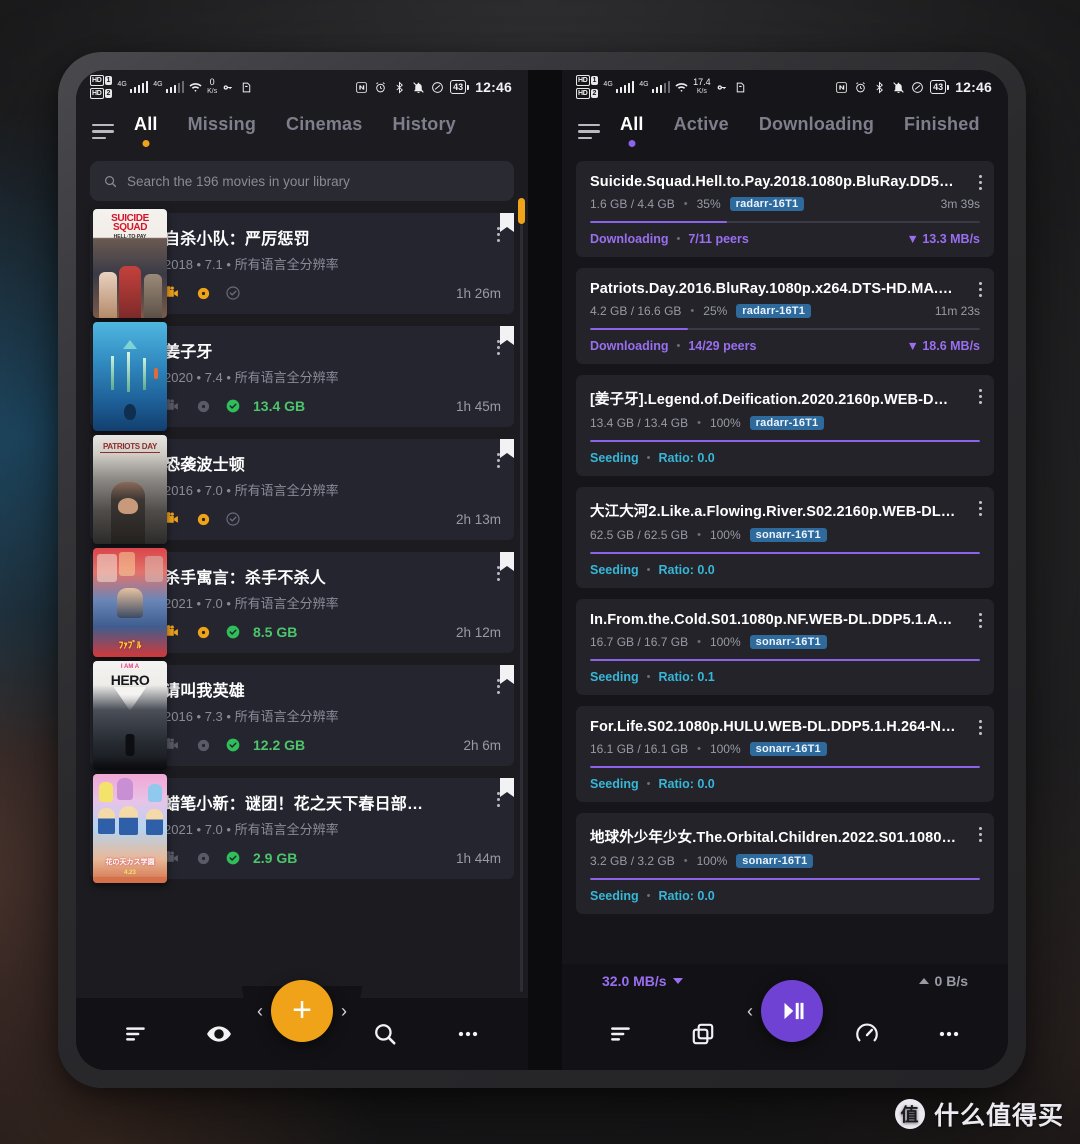 Image resolution: width=1080 pixels, height=1144 pixels. I want to click on movie-year: 2016, so click(178, 490).